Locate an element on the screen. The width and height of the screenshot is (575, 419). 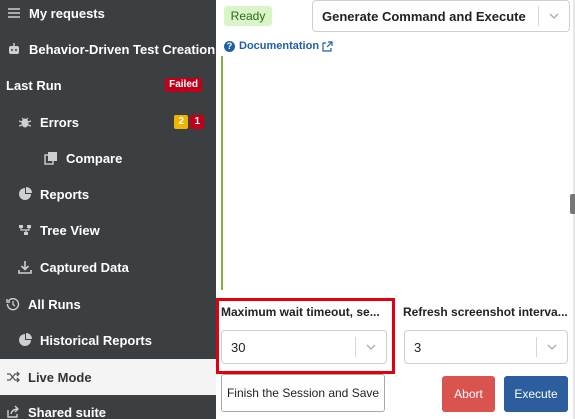
sidebar-item-label: Tree View is located at coordinates (70, 230).